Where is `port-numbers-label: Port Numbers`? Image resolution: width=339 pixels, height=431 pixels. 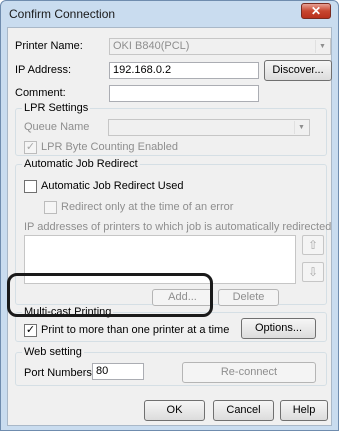 port-numbers-label: Port Numbers is located at coordinates (58, 373).